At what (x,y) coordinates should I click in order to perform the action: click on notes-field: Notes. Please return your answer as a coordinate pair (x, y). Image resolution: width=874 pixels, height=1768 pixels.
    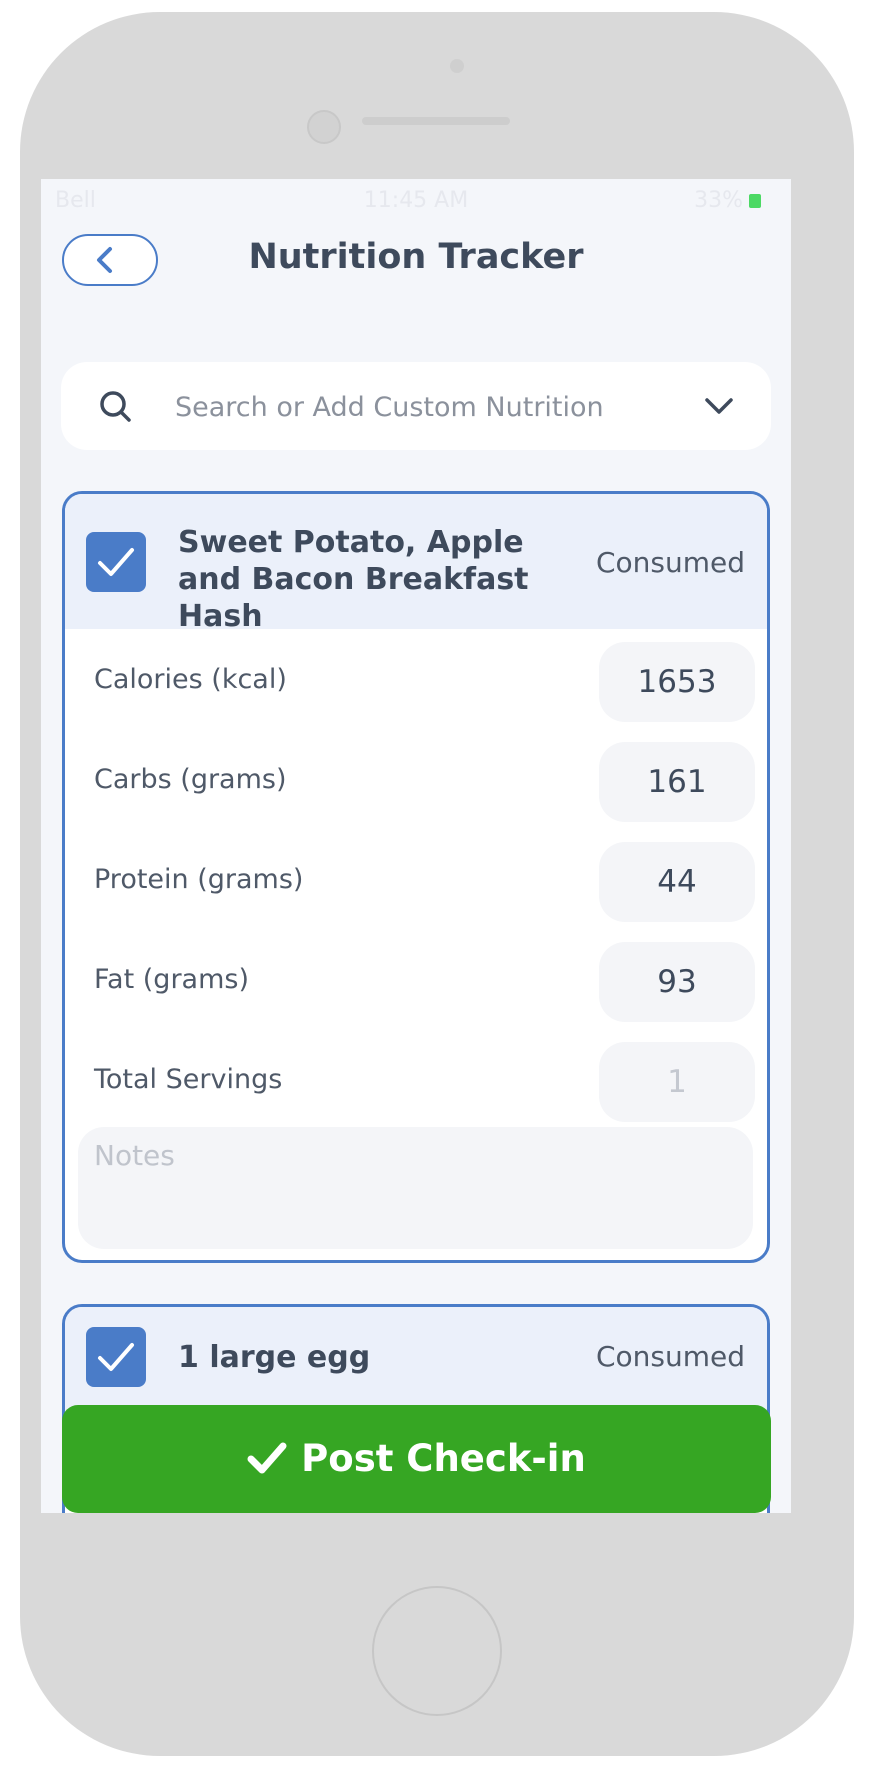
    Looking at the image, I should click on (415, 1188).